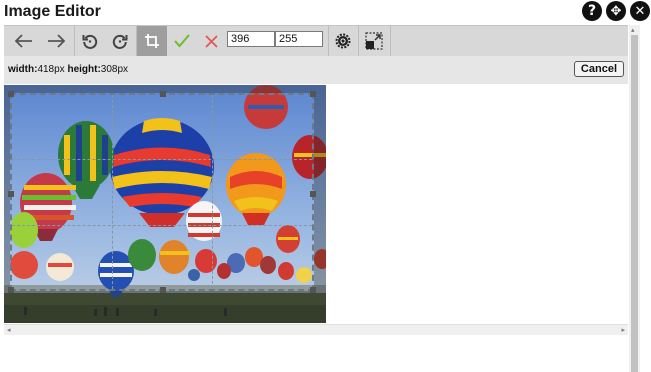  I want to click on crop-handle-s, so click(163, 290).